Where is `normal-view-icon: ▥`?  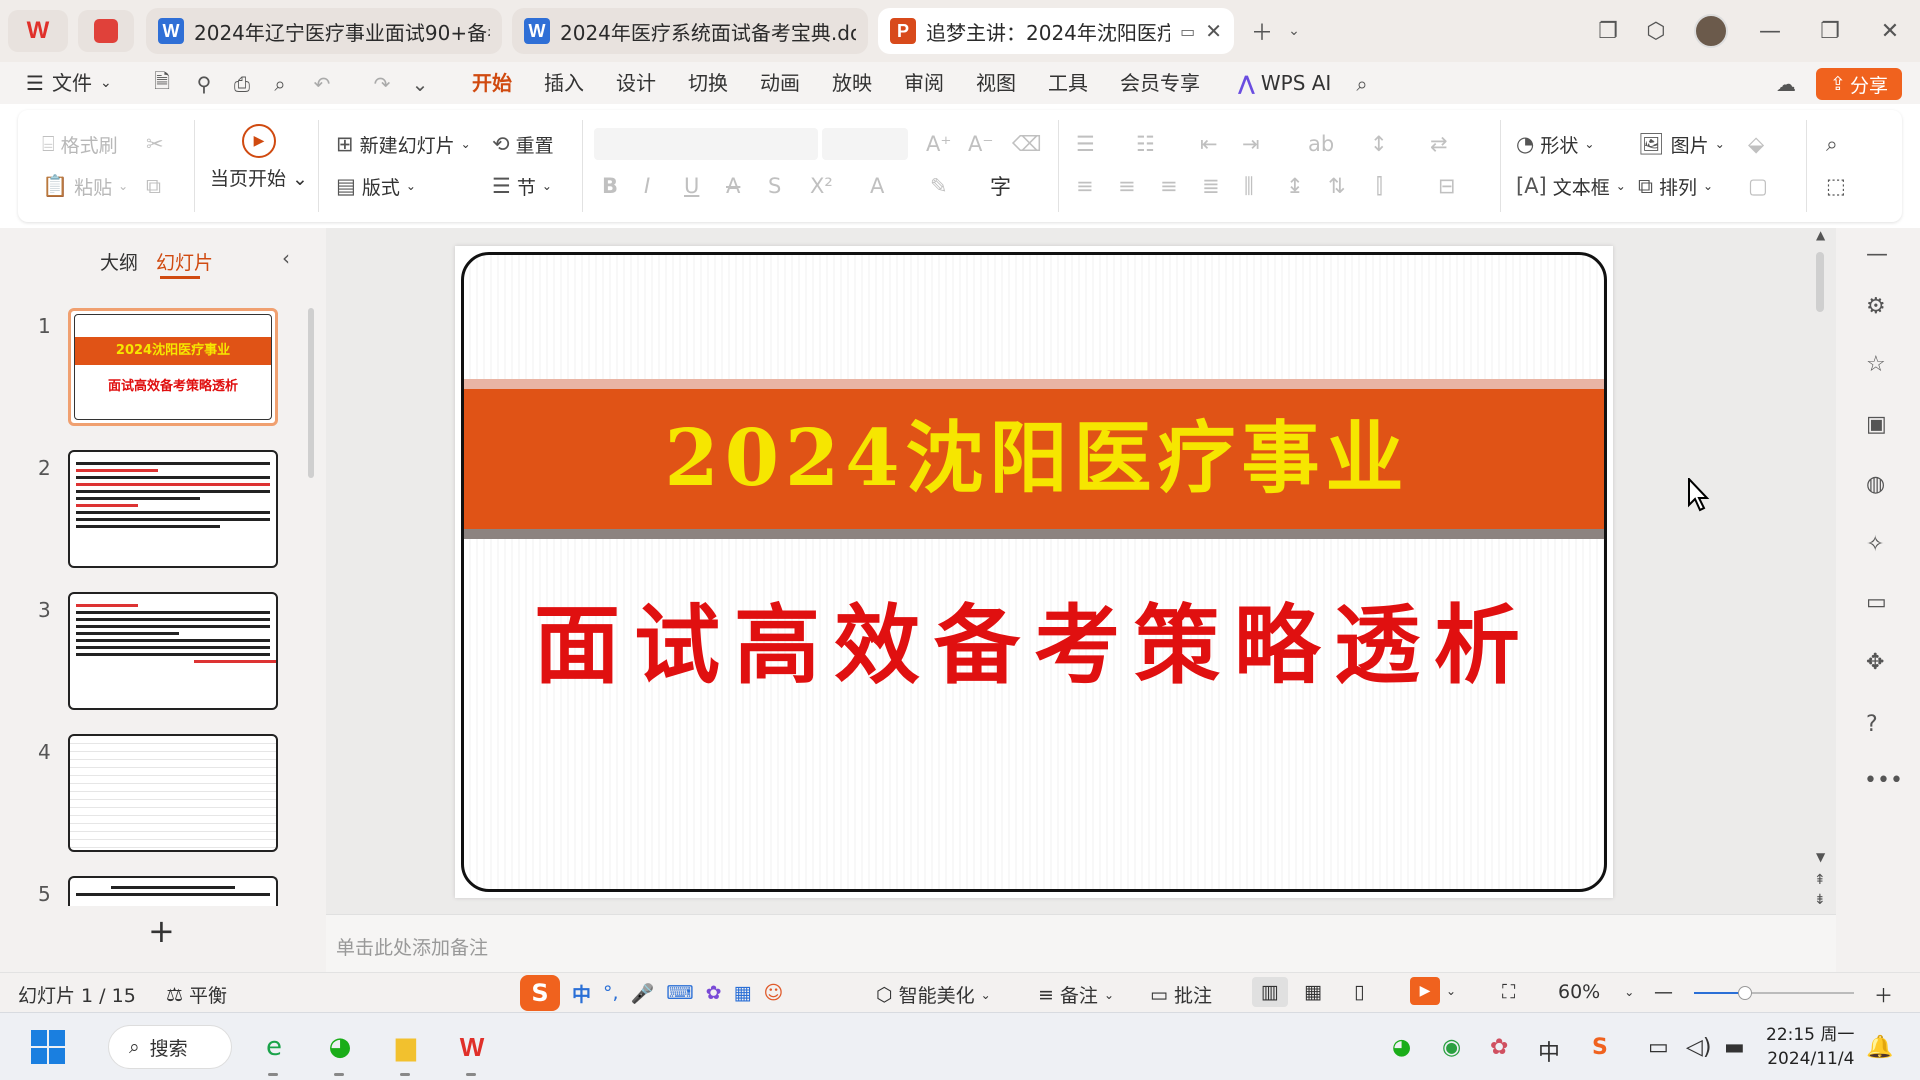
normal-view-icon: ▥ is located at coordinates (1270, 992).